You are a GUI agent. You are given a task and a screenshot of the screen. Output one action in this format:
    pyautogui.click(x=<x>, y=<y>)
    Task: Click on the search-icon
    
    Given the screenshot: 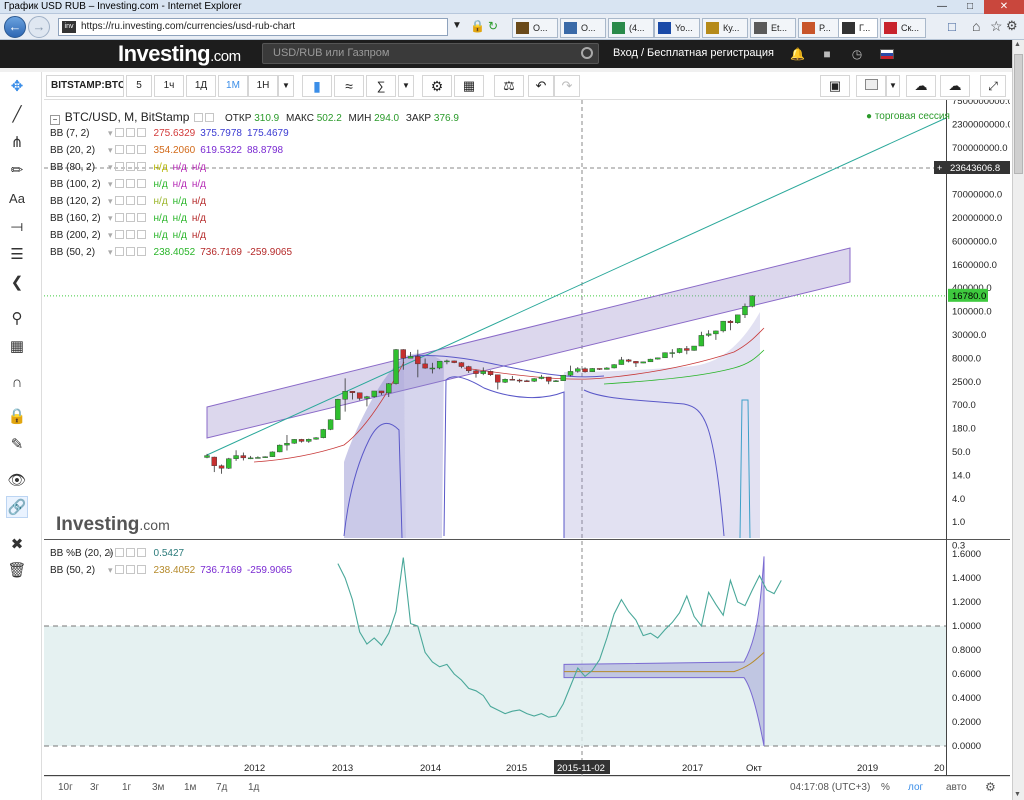 What is the action you would take?
    pyautogui.click(x=587, y=53)
    